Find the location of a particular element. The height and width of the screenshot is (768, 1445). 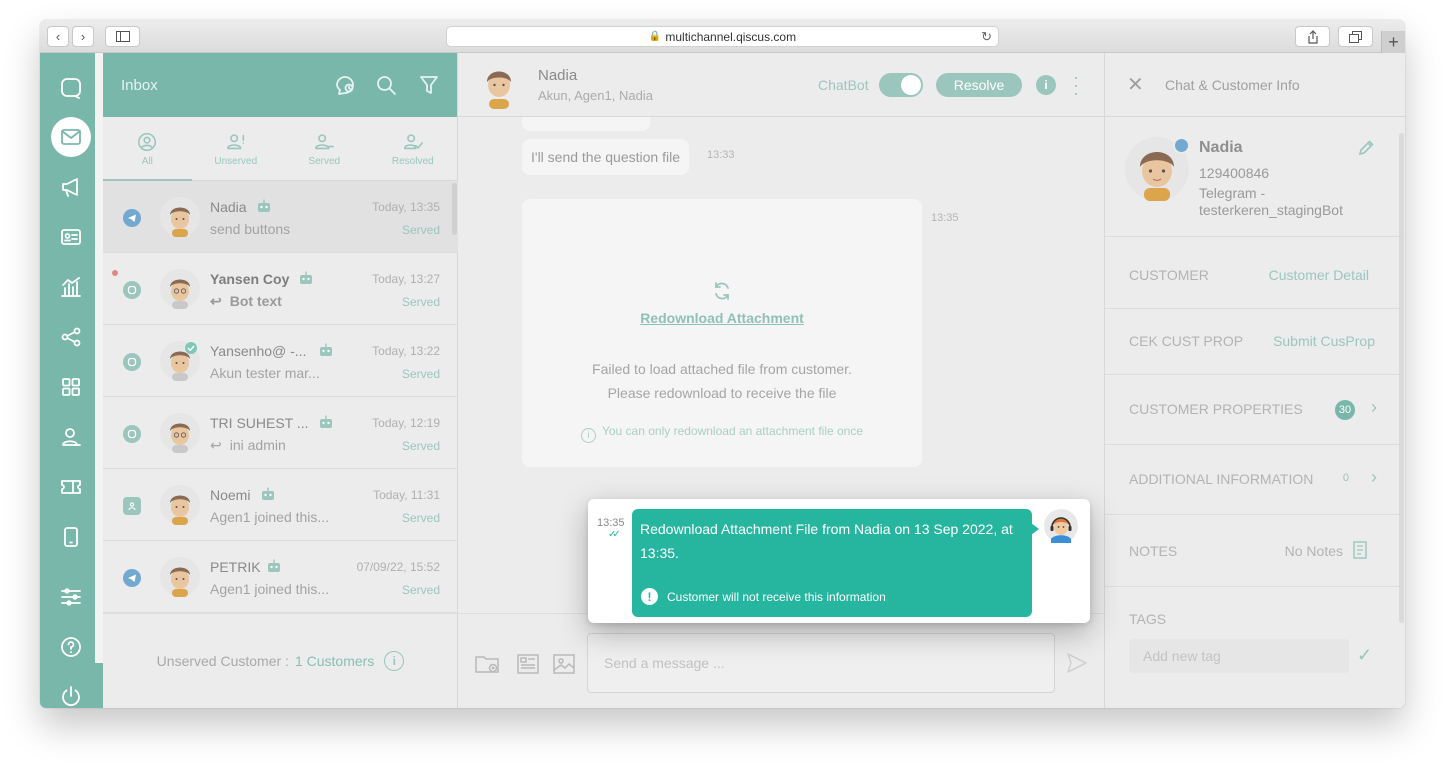

rail-broadcast is located at coordinates (71, 187).